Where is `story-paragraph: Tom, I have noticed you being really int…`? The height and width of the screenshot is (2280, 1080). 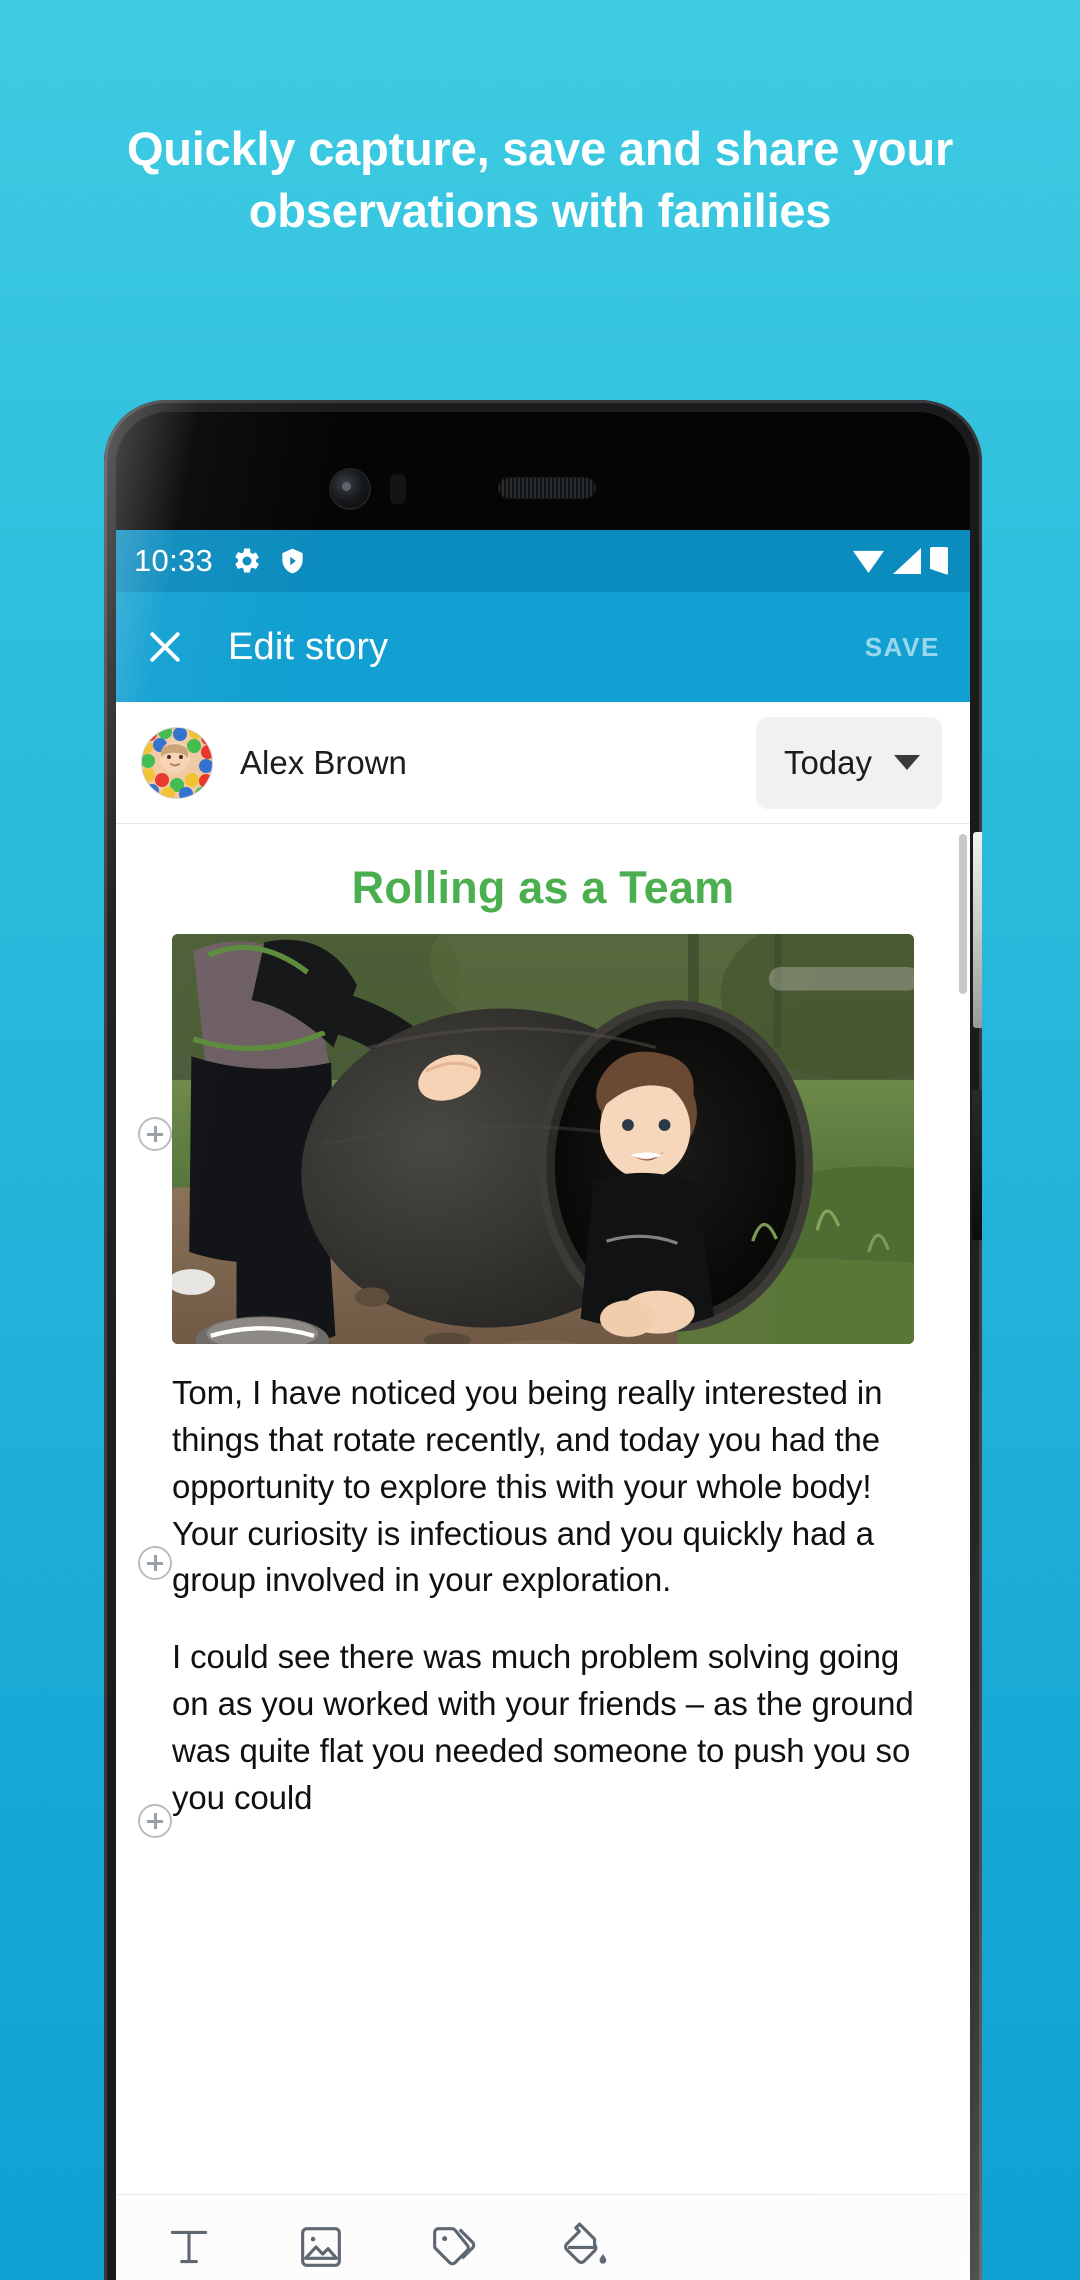
story-paragraph: Tom, I have noticed you being really int… is located at coordinates (543, 1487).